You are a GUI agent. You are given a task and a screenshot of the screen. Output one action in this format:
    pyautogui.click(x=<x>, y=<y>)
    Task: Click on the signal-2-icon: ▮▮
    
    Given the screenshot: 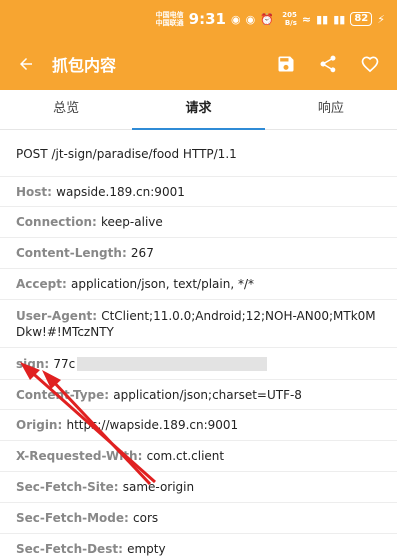 What is the action you would take?
    pyautogui.click(x=339, y=19)
    